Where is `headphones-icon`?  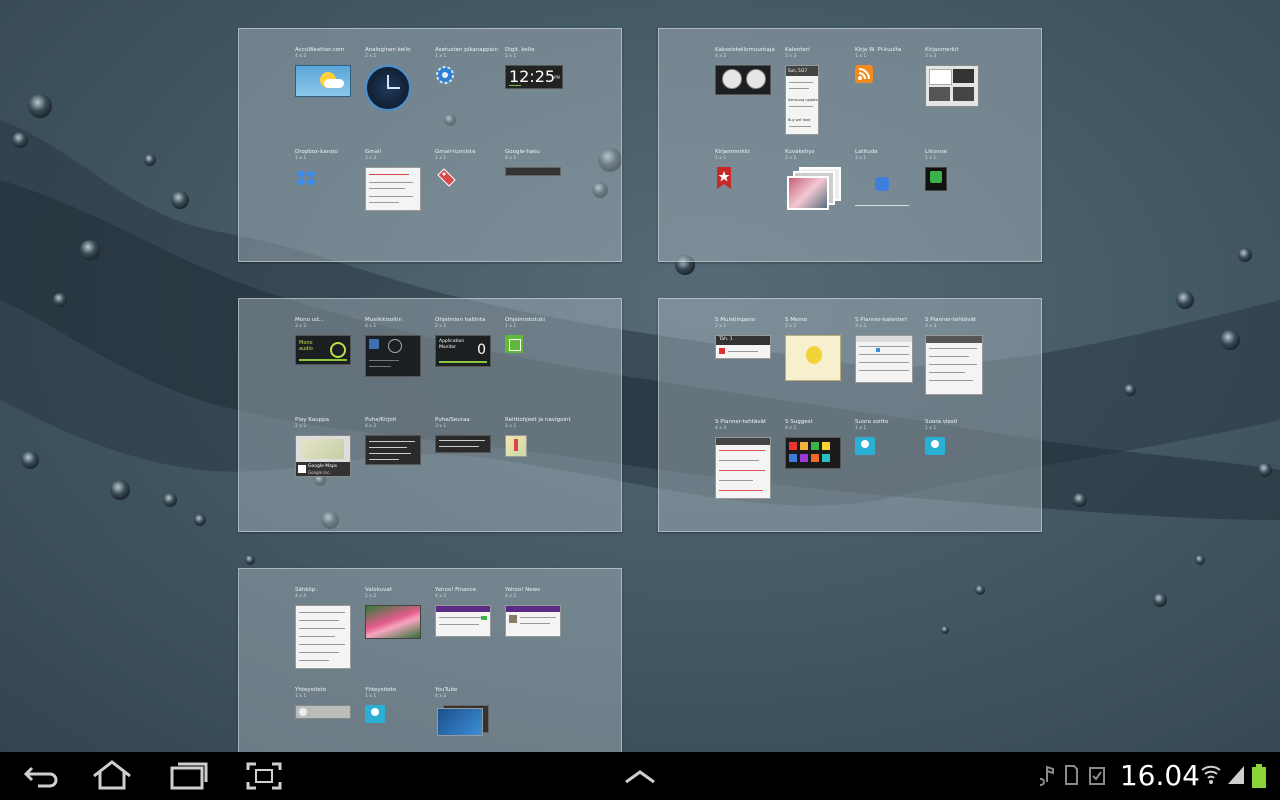 headphones-icon is located at coordinates (338, 350).